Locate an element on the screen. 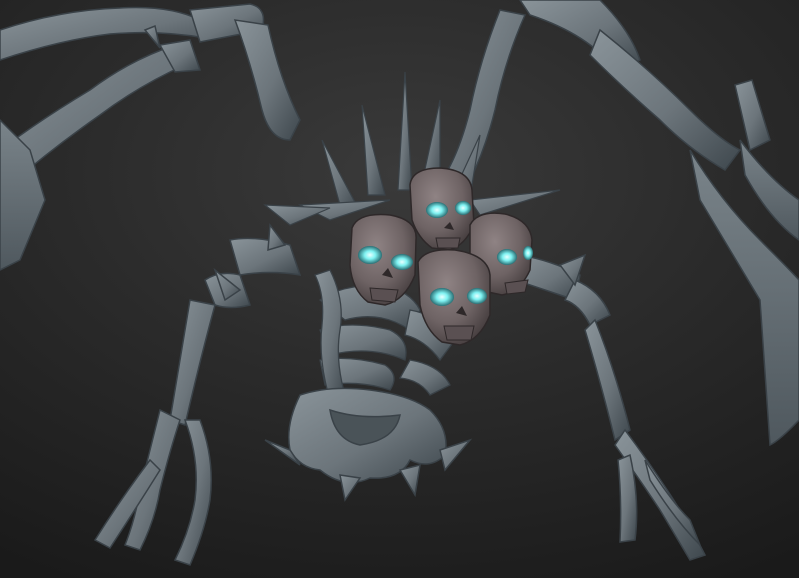  right-arm is located at coordinates (610, 407).